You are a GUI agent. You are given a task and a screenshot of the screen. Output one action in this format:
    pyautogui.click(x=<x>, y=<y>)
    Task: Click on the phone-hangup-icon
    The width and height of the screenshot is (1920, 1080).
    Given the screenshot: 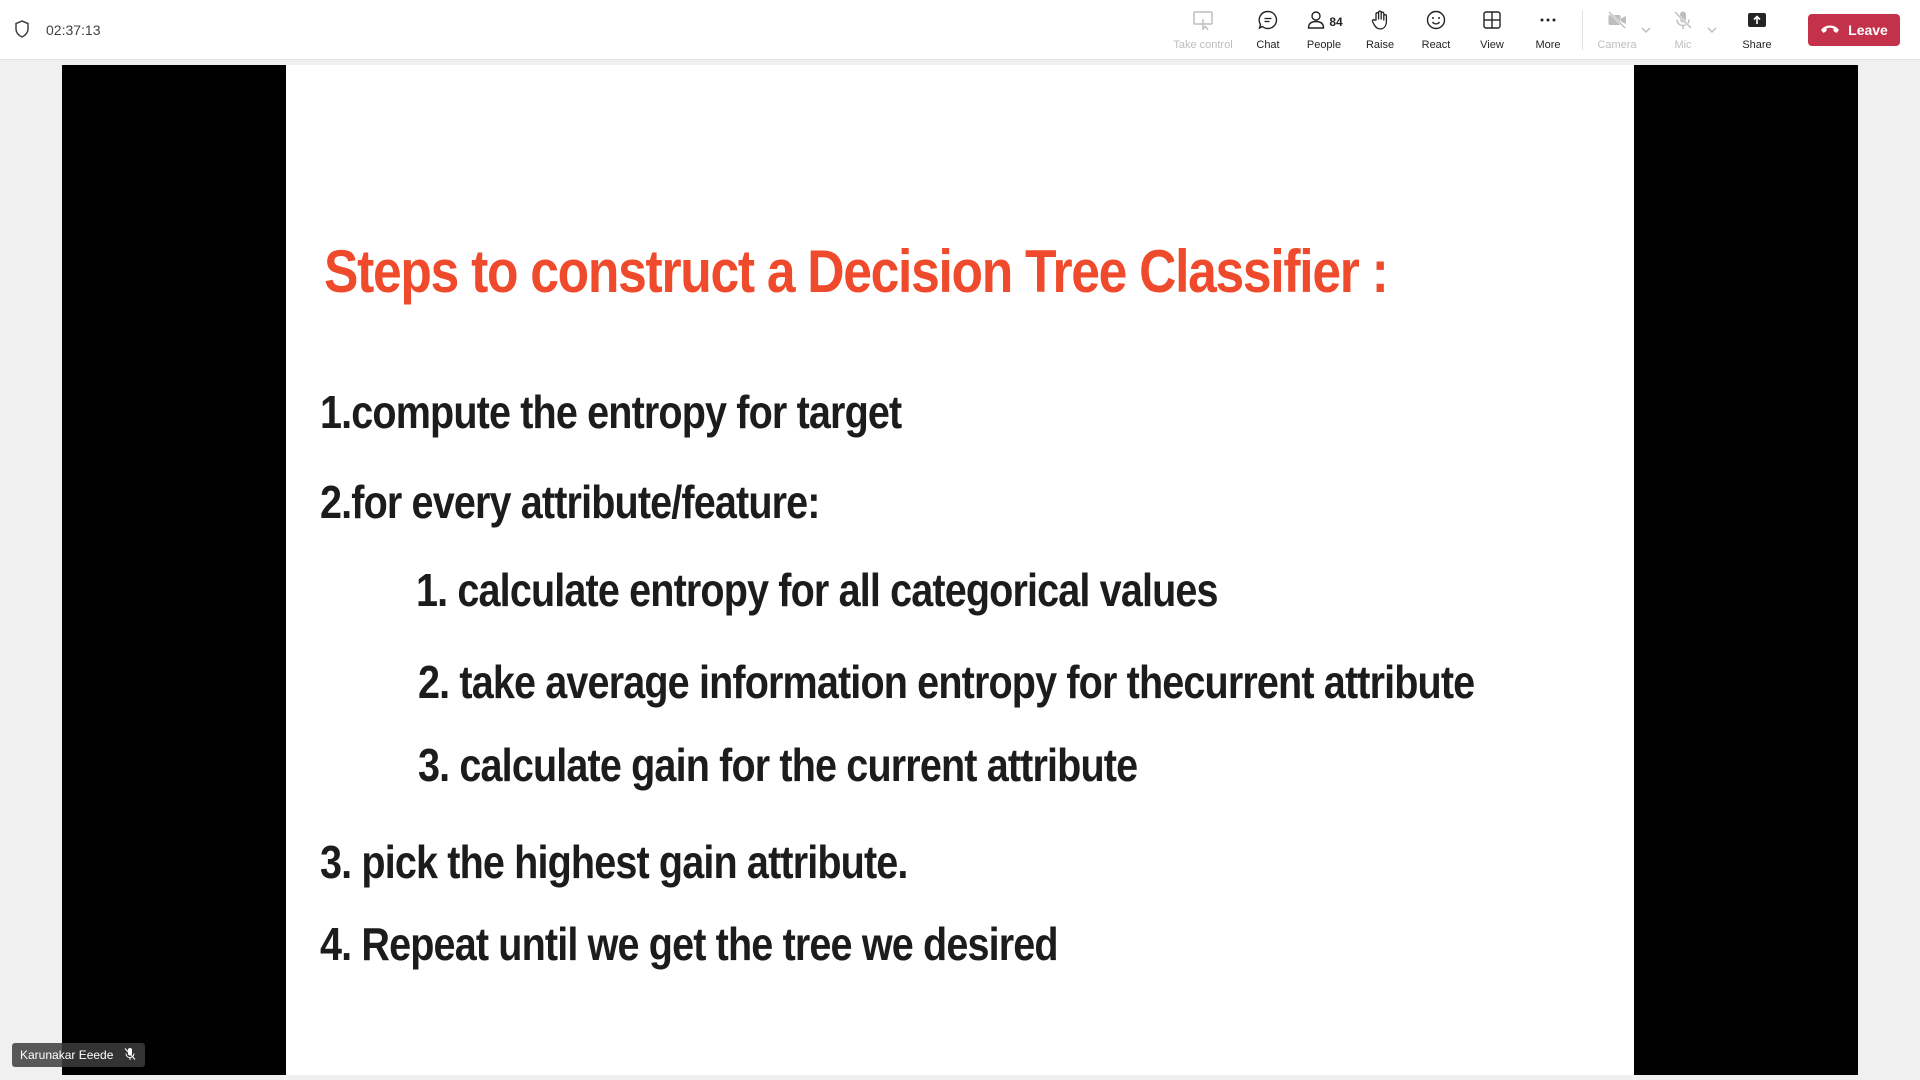 What is the action you would take?
    pyautogui.click(x=1830, y=30)
    